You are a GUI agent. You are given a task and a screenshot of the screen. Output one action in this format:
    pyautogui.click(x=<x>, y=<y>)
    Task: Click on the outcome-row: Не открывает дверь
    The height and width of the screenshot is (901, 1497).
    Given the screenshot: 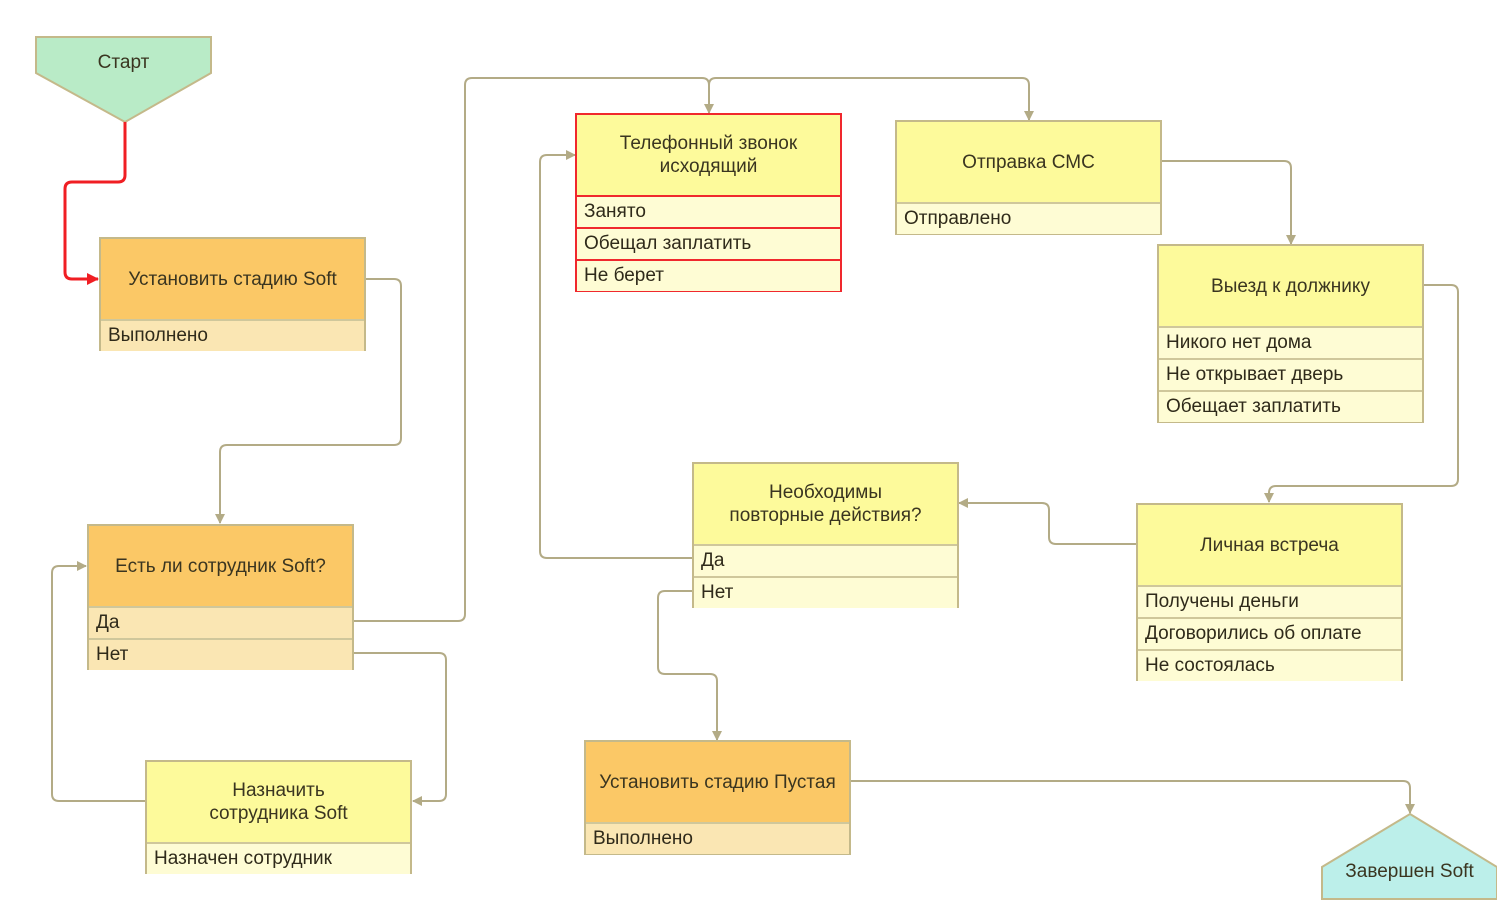 What is the action you would take?
    pyautogui.click(x=1290, y=374)
    